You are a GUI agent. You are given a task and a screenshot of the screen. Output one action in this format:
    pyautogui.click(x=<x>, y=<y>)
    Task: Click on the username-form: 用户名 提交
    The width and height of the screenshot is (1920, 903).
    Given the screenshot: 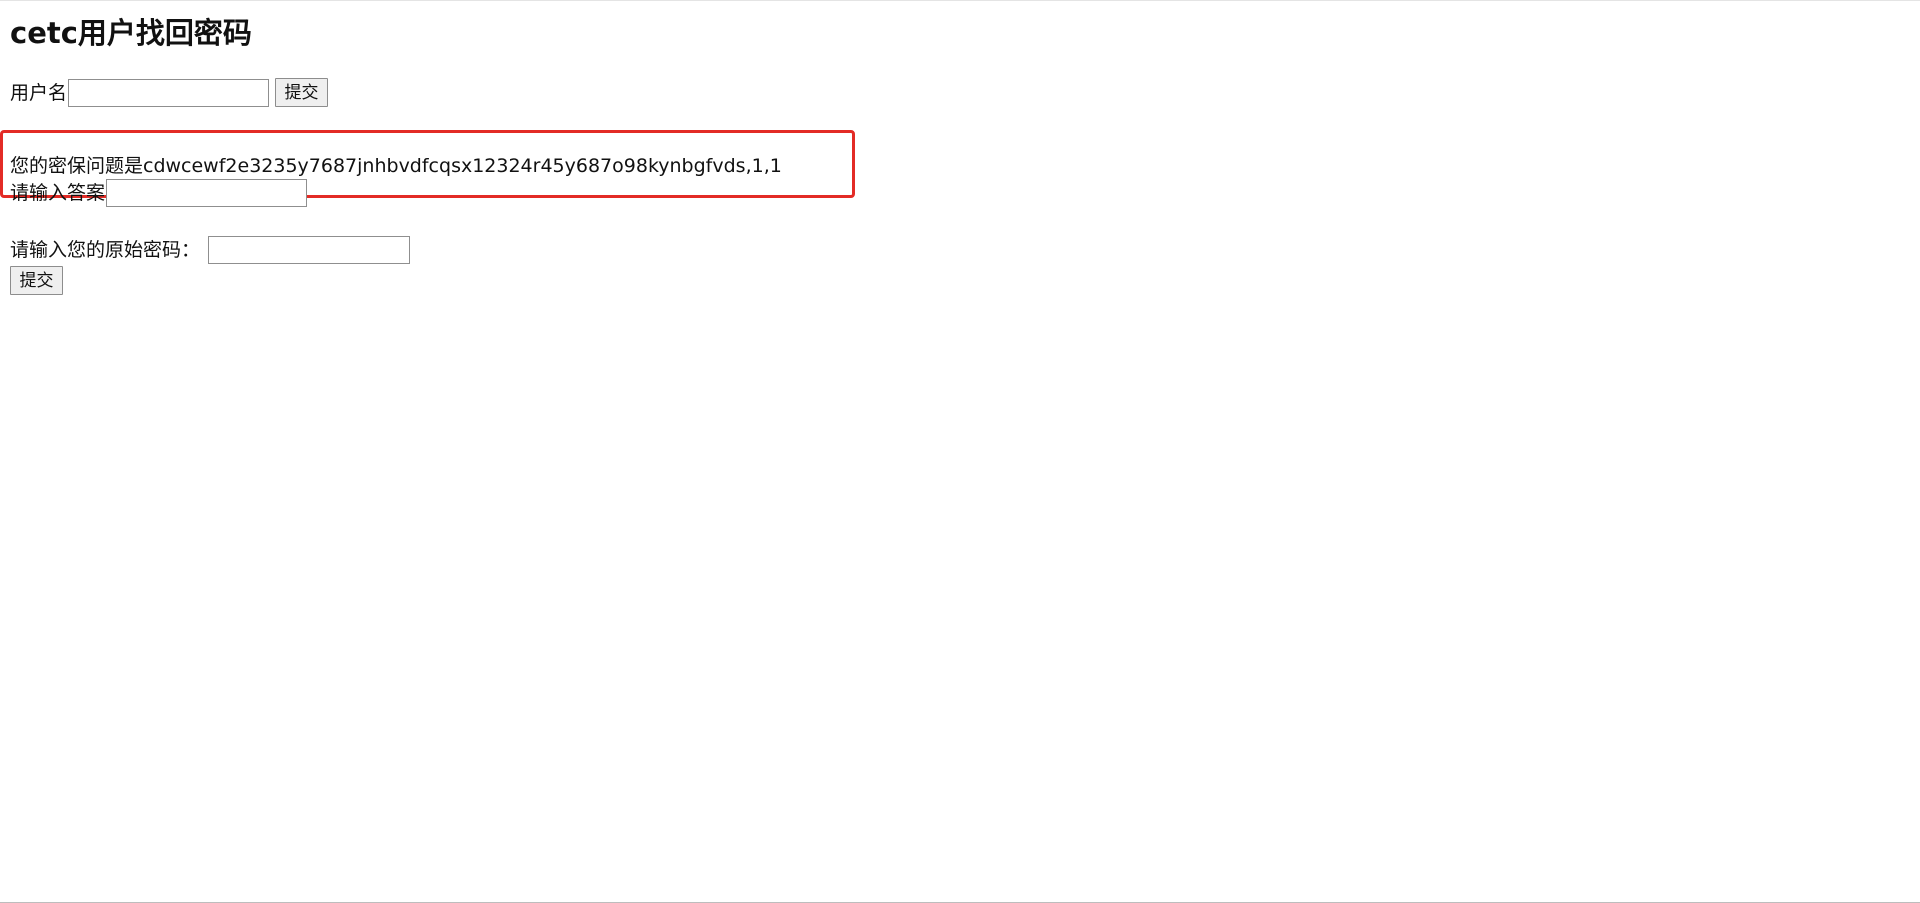 What is the action you would take?
    pyautogui.click(x=169, y=92)
    